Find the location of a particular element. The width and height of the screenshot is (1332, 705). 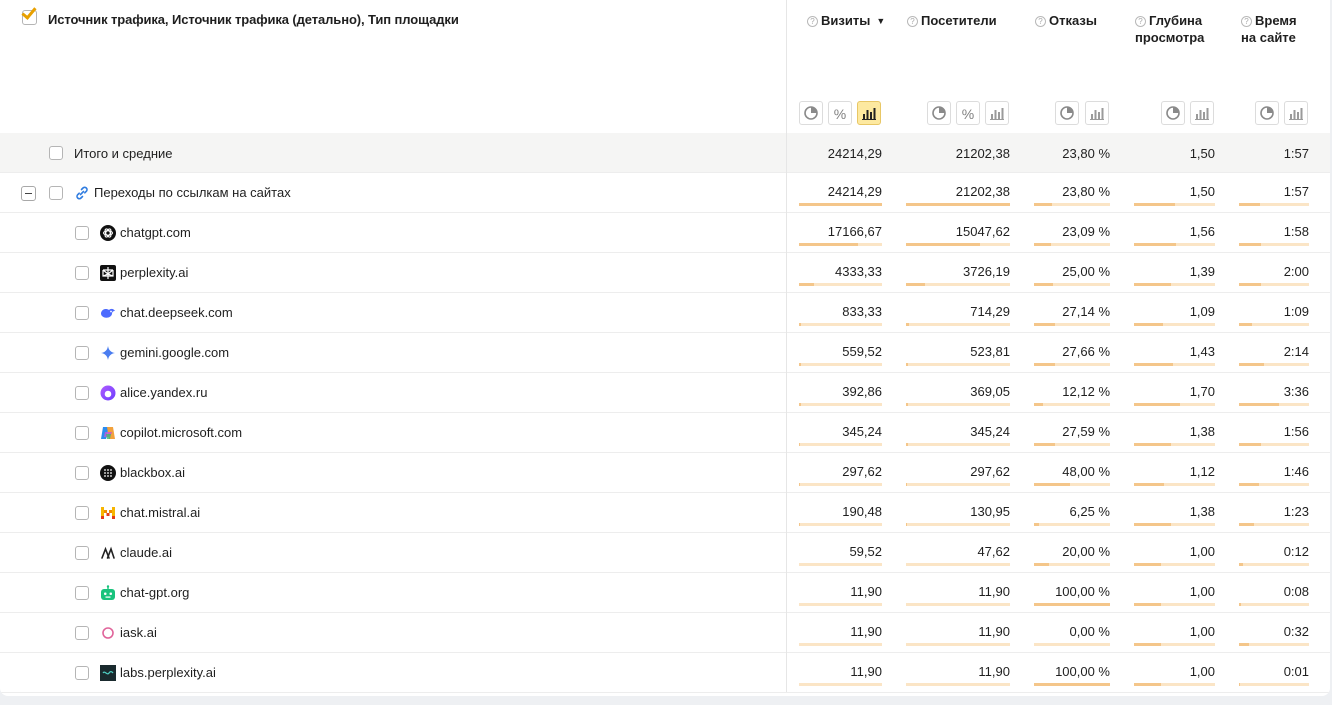

row-label: perplexity.ai is located at coordinates (154, 272).